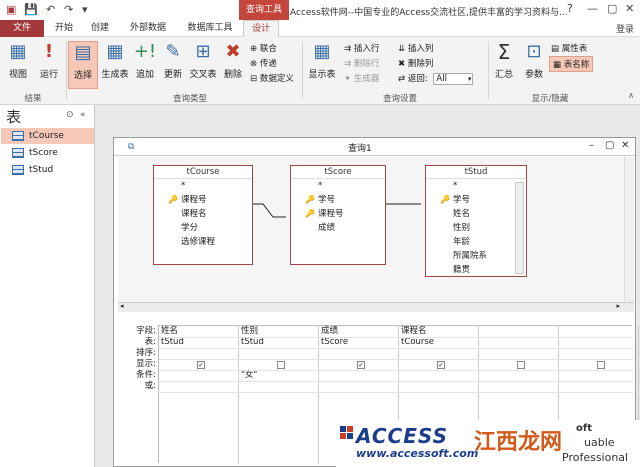 This screenshot has width=640, height=467. Describe the element at coordinates (592, 8) in the screenshot. I see `minimize-button: —` at that location.